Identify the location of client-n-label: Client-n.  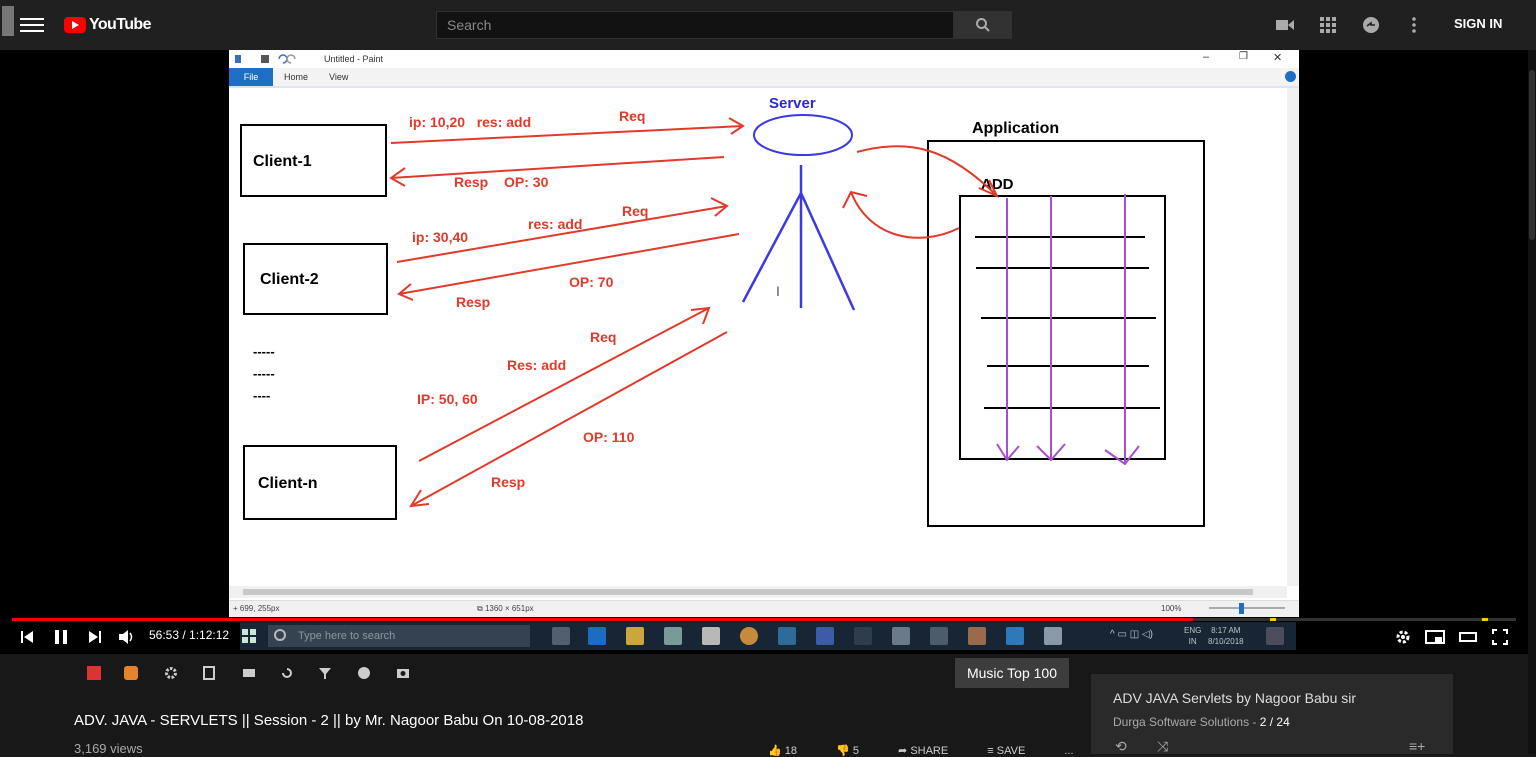
(288, 483).